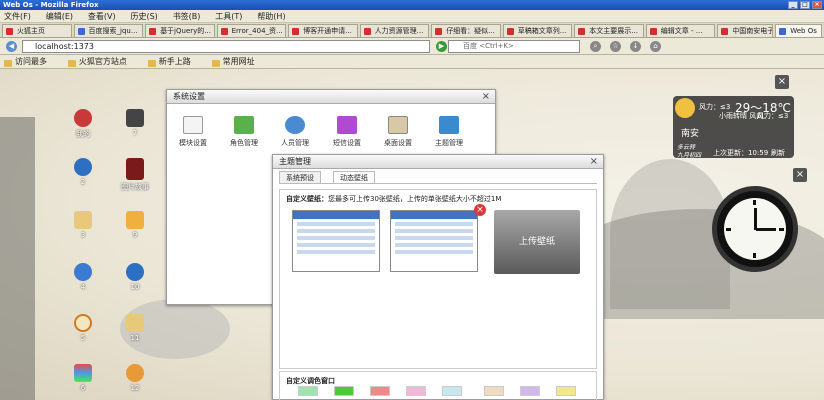 Image resolution: width=824 pixels, height=400 pixels. What do you see at coordinates (380, 391) in the screenshot?
I see `color-swatch-red` at bounding box center [380, 391].